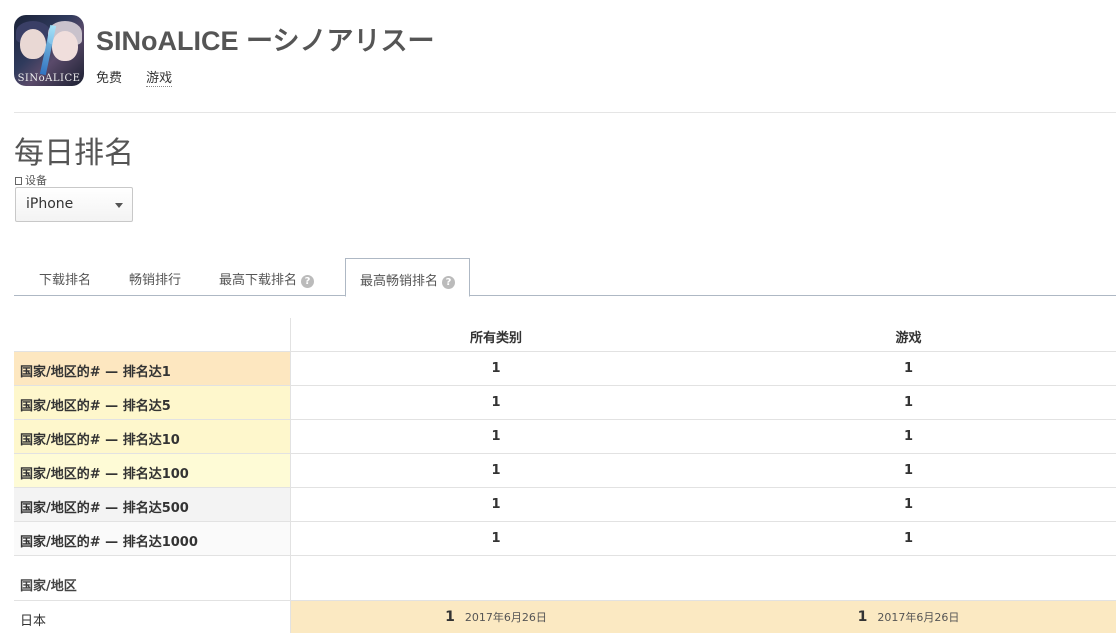 Image resolution: width=1116 pixels, height=633 pixels. I want to click on tab-download-rank: 下载排名, so click(65, 277).